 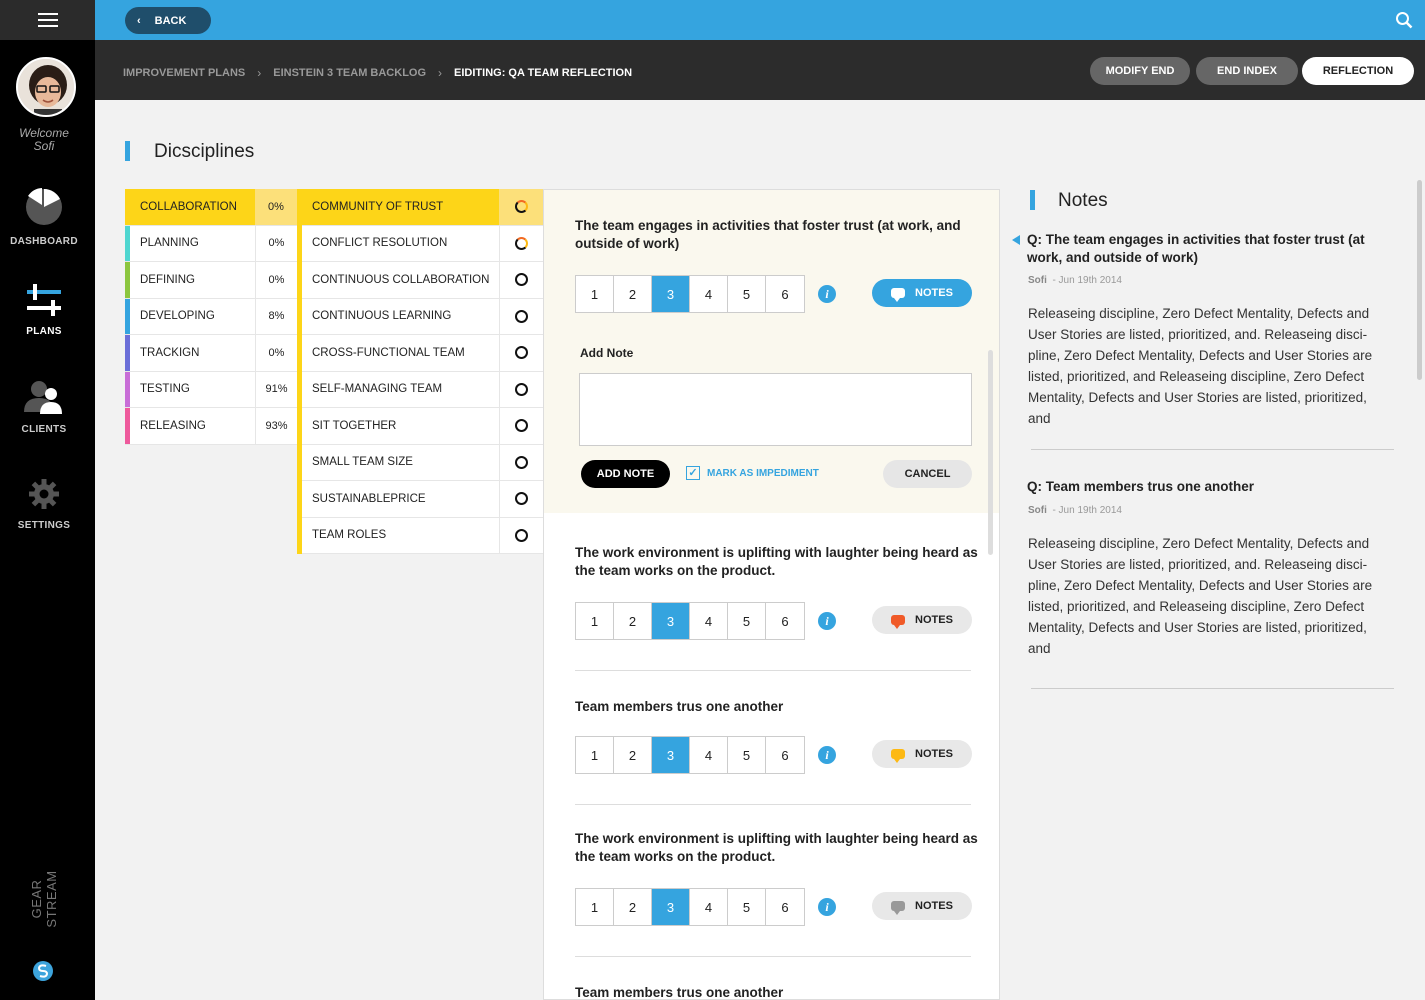 What do you see at coordinates (934, 293) in the screenshot?
I see `notes-label: NOTES` at bounding box center [934, 293].